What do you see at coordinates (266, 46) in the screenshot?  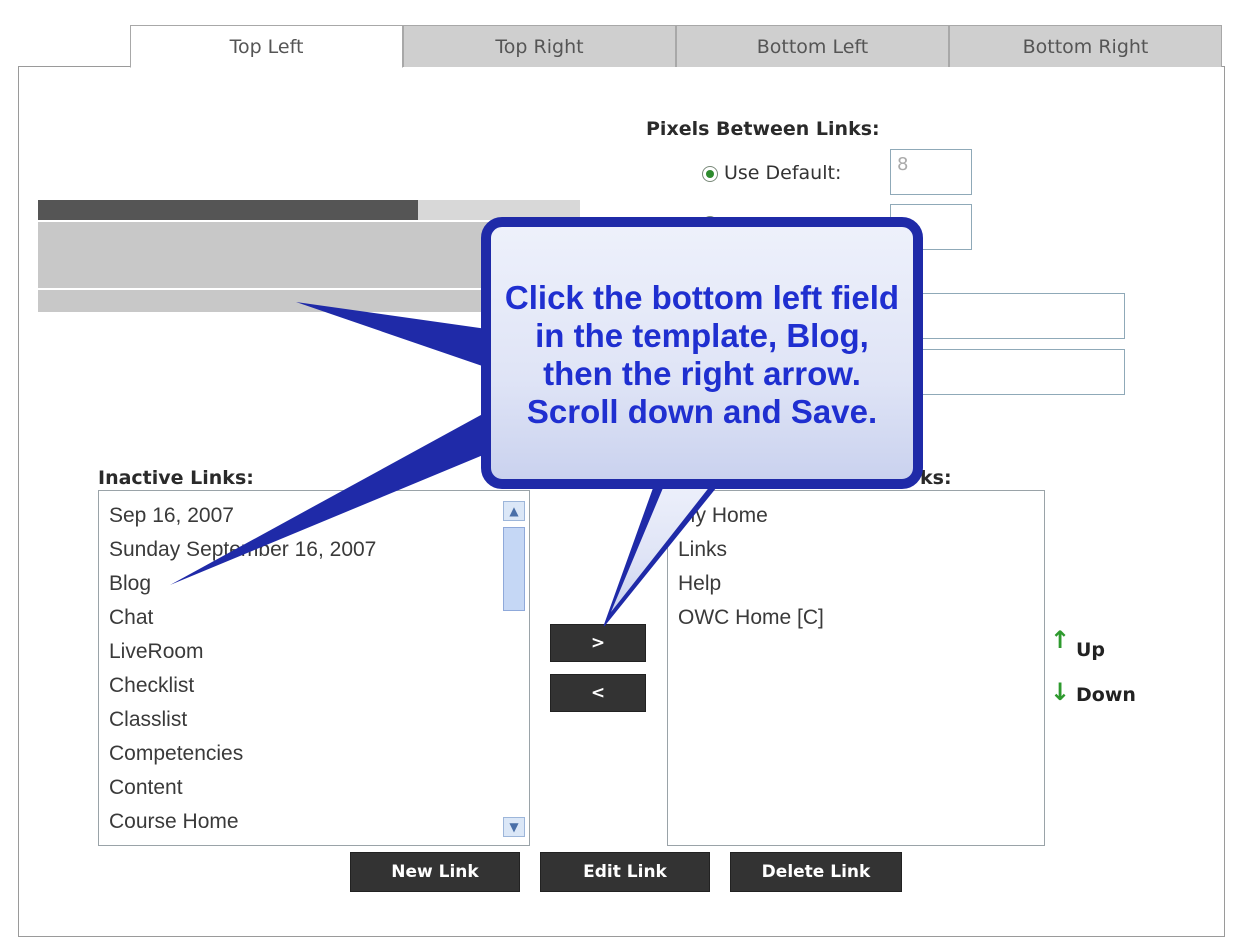 I see `tab-top-left: Top Left` at bounding box center [266, 46].